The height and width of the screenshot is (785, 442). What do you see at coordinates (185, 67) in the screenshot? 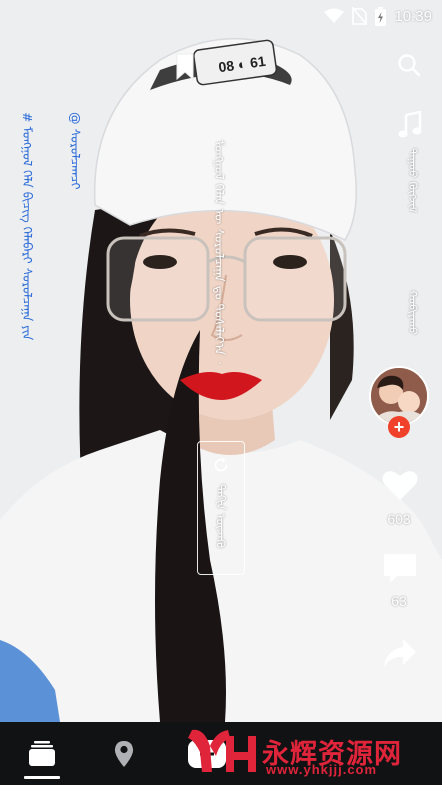
I see `bookmark-icon` at bounding box center [185, 67].